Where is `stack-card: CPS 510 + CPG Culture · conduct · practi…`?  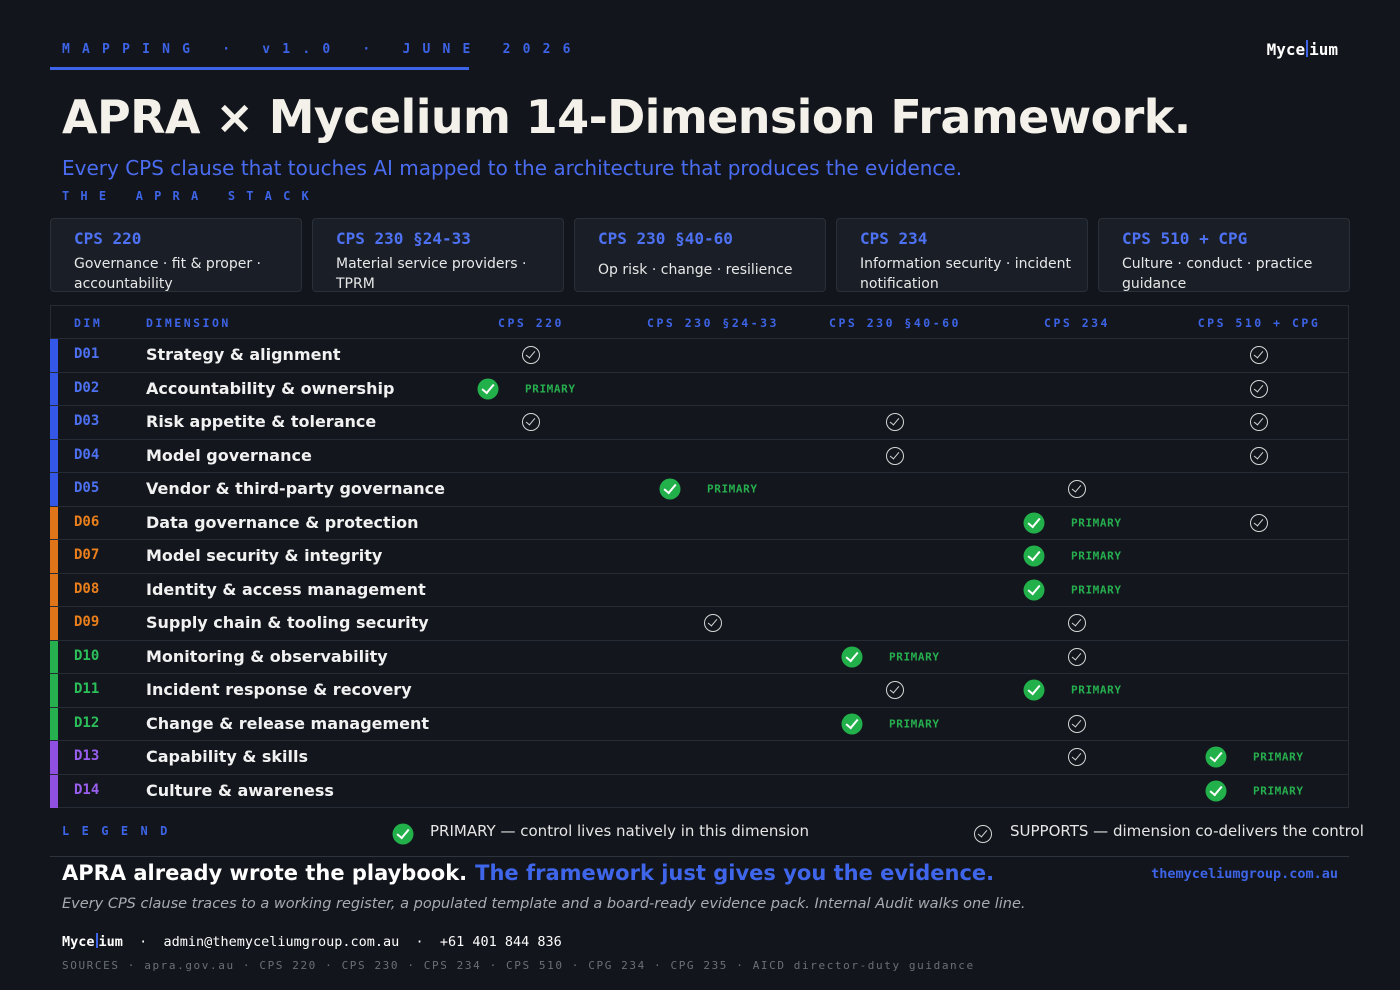
stack-card: CPS 510 + CPG Culture · conduct · practi… is located at coordinates (1224, 255).